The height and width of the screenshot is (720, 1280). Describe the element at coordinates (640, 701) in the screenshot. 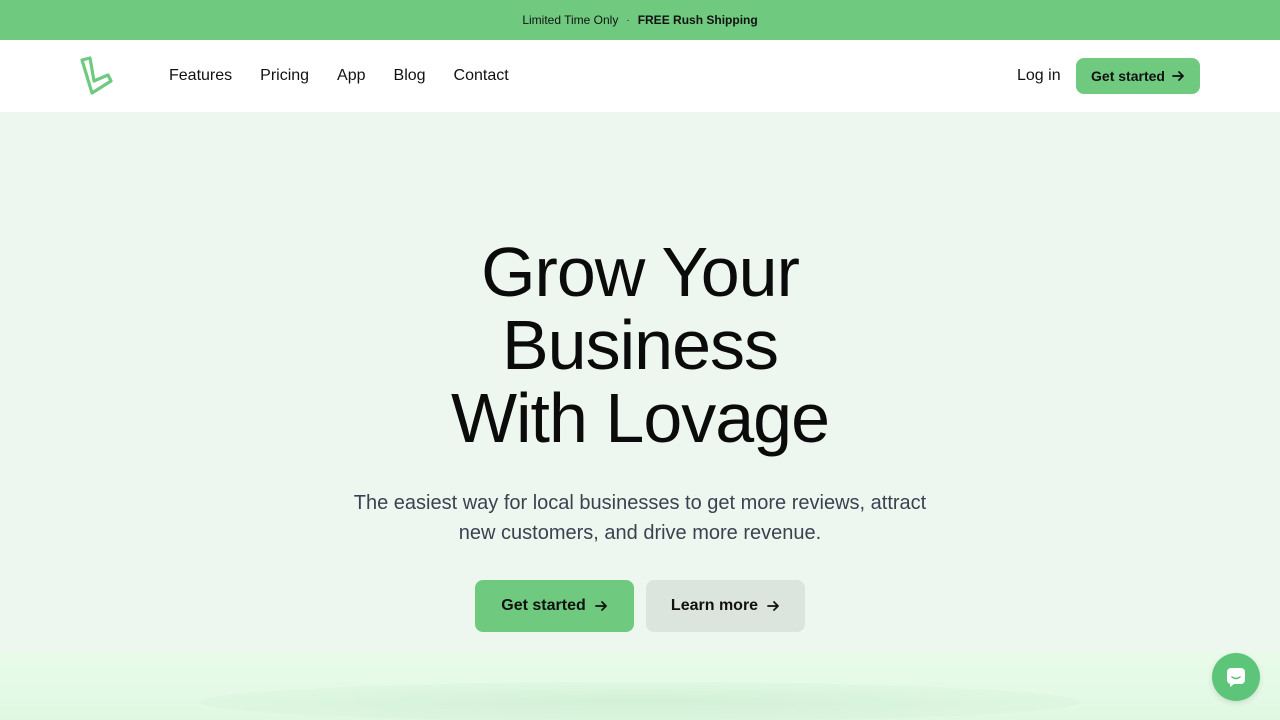

I see `decorative-glow` at that location.